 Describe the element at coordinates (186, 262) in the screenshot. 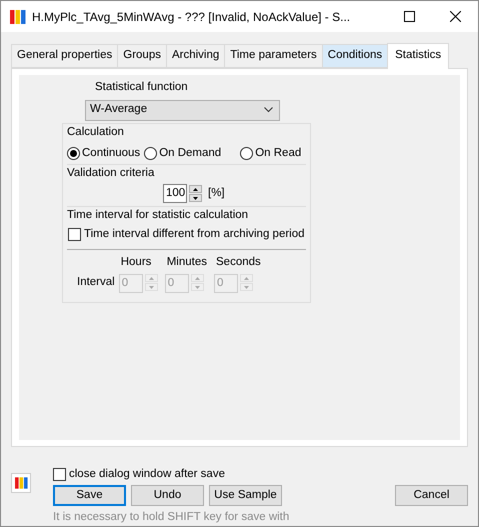

I see `column-header: Minutes` at that location.